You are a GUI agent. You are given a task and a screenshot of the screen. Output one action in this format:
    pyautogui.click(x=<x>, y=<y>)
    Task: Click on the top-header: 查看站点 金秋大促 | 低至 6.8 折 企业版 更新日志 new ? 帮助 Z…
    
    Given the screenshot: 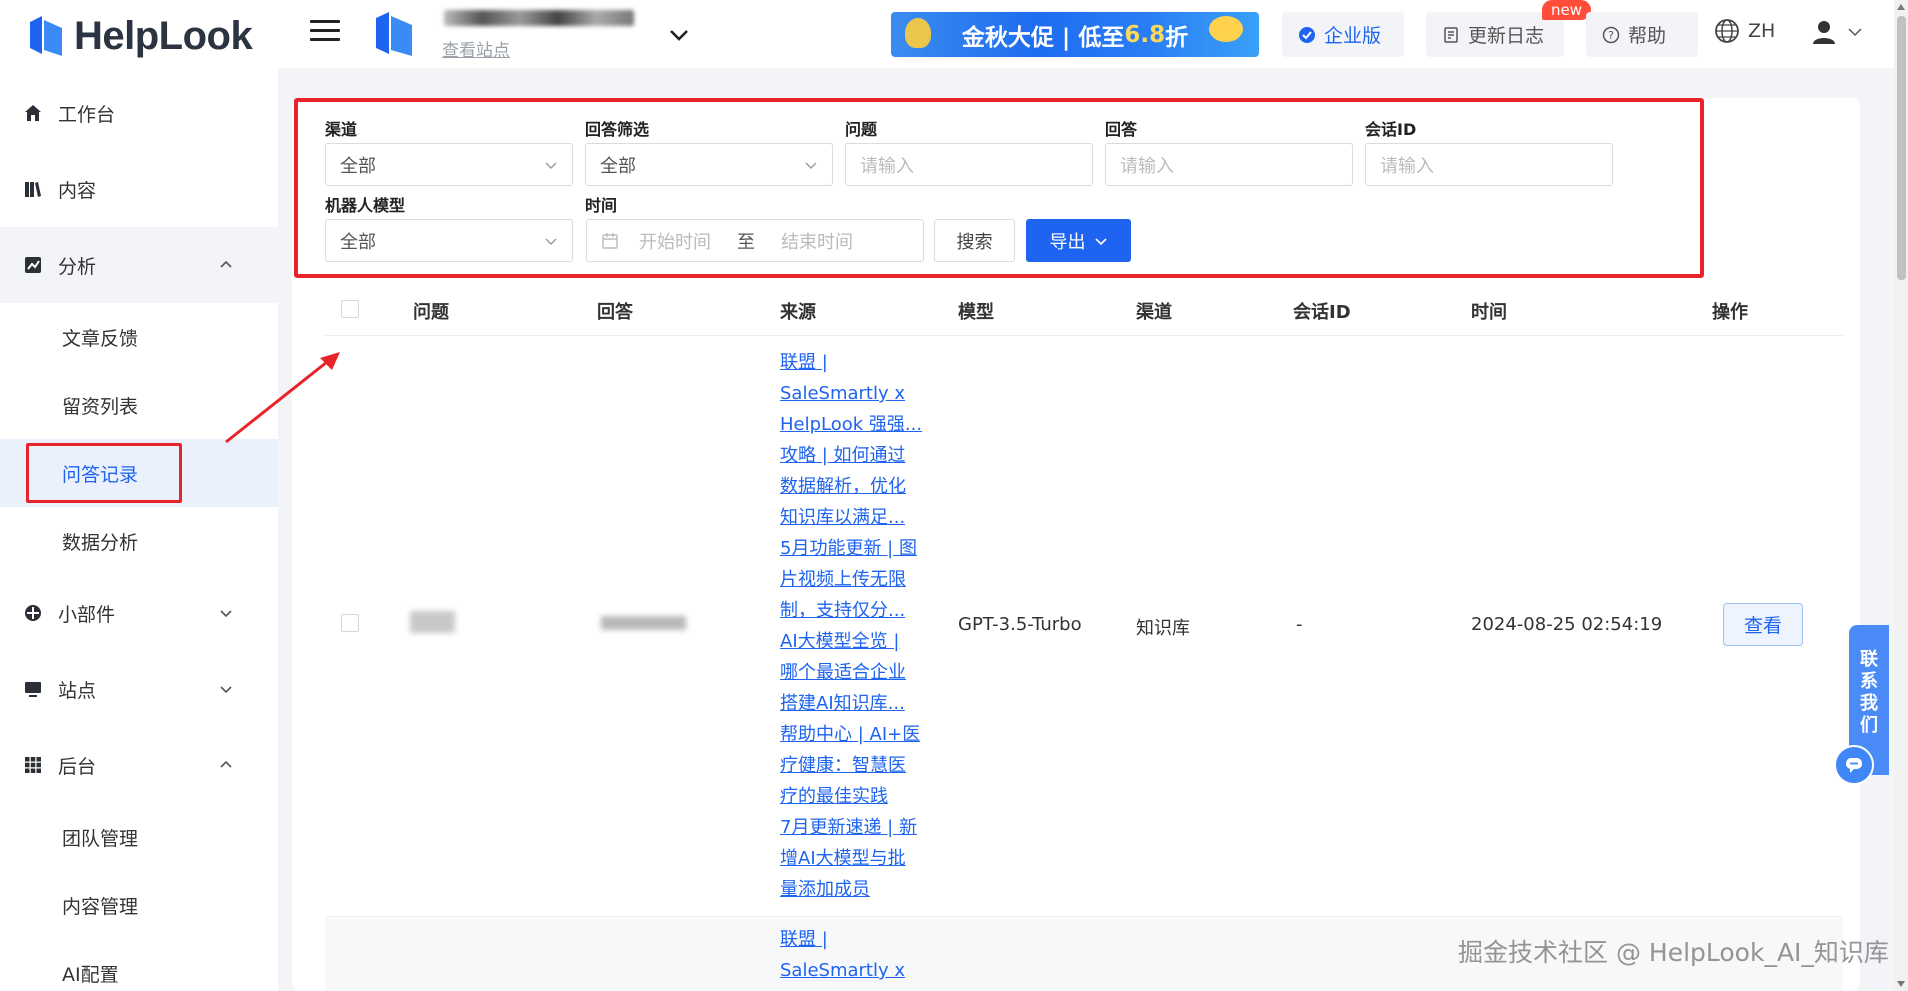 What is the action you would take?
    pyautogui.click(x=1086, y=34)
    